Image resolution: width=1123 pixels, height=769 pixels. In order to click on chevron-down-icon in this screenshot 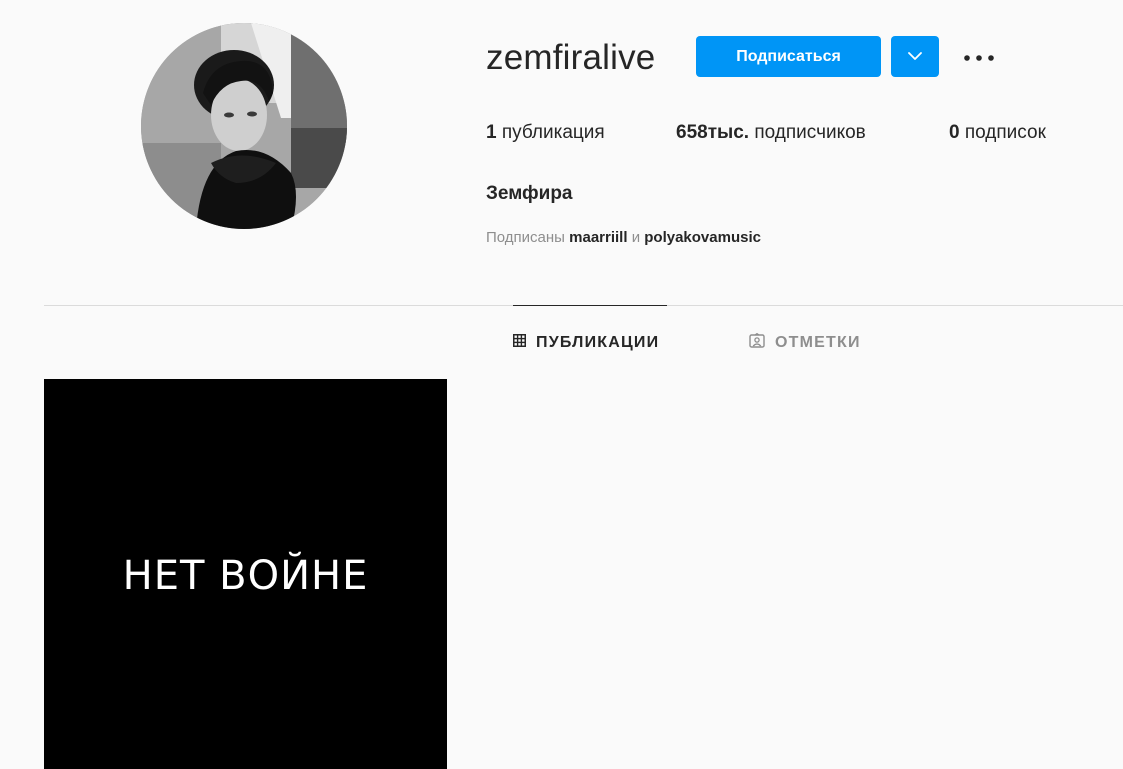, I will do `click(915, 56)`.